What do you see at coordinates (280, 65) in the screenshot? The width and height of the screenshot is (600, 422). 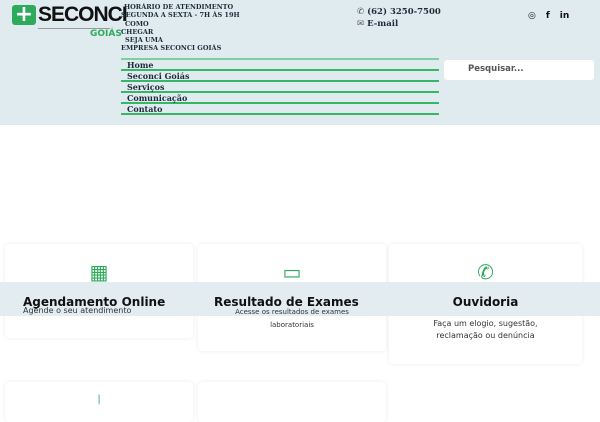 I see `nav-home: Home` at bounding box center [280, 65].